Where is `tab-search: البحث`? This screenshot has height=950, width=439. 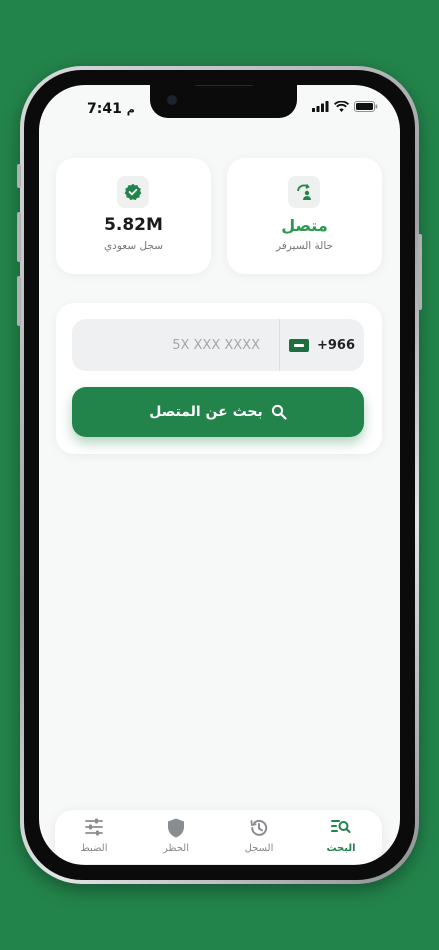
tab-search: البحث is located at coordinates (341, 837).